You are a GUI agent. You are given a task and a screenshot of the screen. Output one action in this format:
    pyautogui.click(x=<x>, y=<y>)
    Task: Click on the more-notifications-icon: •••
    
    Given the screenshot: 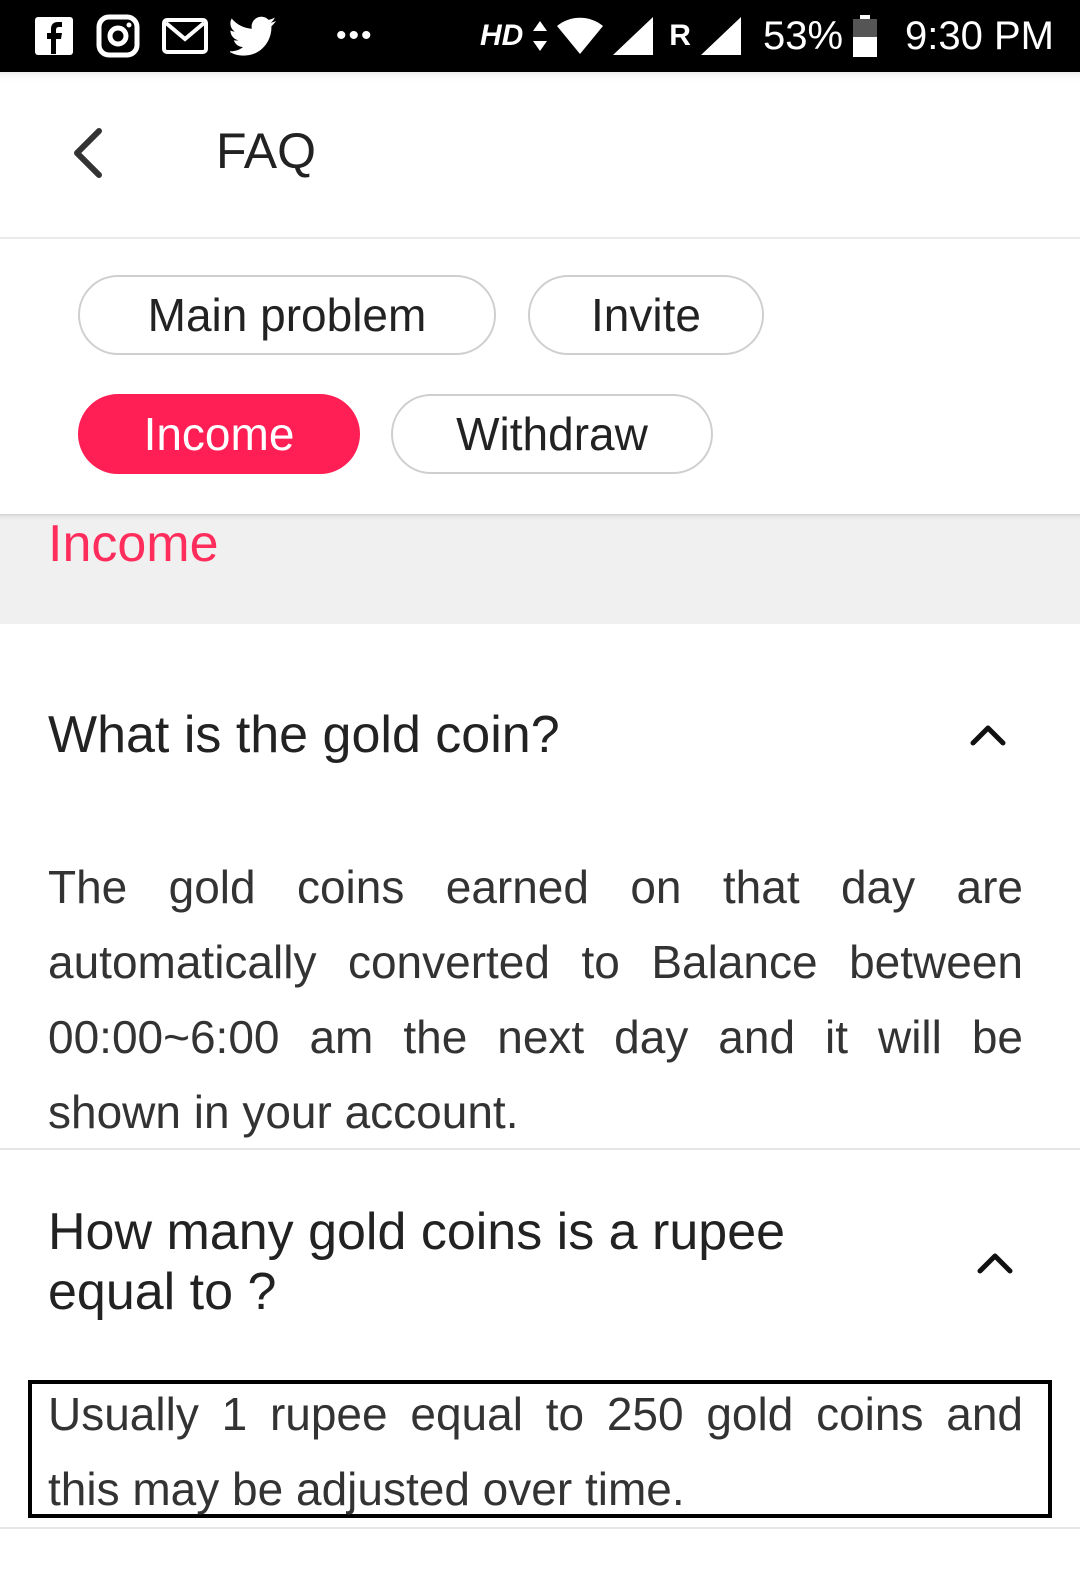 What is the action you would take?
    pyautogui.click(x=355, y=35)
    